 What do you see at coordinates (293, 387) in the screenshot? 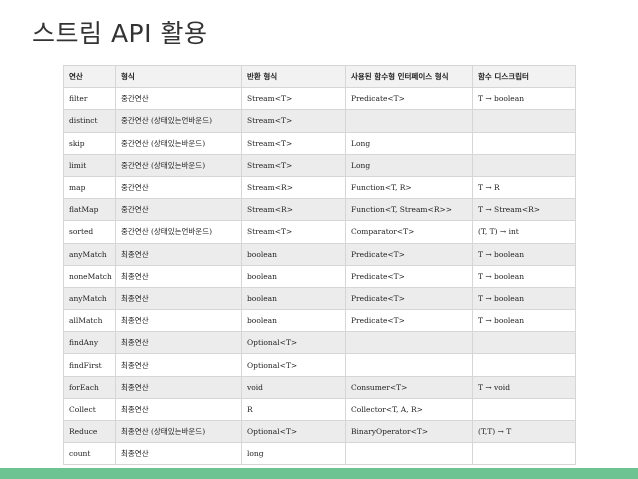
I see `cell-return-type: void` at bounding box center [293, 387].